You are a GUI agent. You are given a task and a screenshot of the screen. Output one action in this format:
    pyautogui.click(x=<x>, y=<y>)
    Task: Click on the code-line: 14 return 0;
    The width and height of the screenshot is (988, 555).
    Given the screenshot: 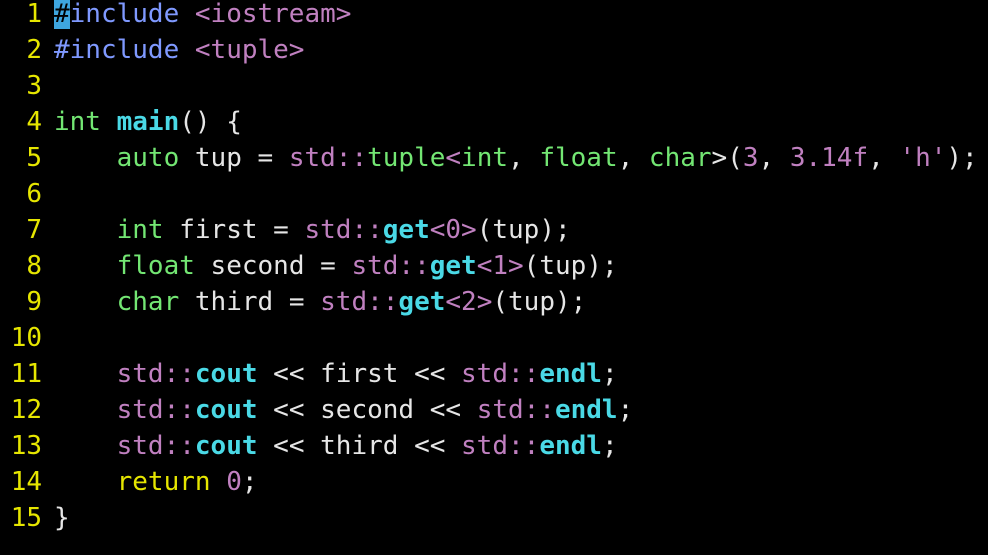 What is the action you would take?
    pyautogui.click(x=494, y=482)
    